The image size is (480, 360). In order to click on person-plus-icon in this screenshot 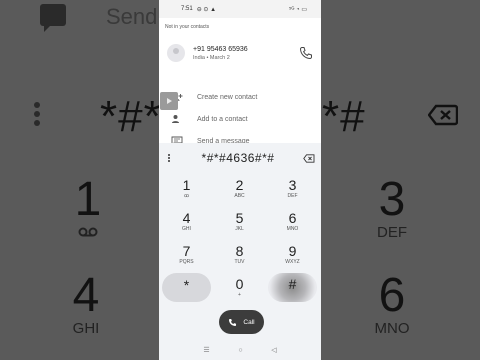, I will do `click(177, 119)`.